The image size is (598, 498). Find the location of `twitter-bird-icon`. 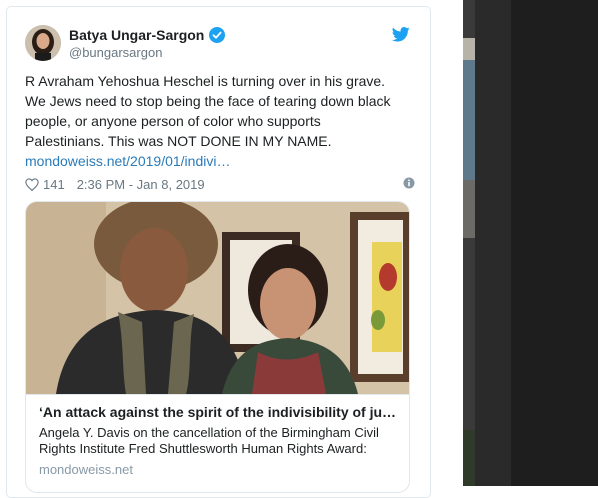

twitter-bird-icon is located at coordinates (401, 34).